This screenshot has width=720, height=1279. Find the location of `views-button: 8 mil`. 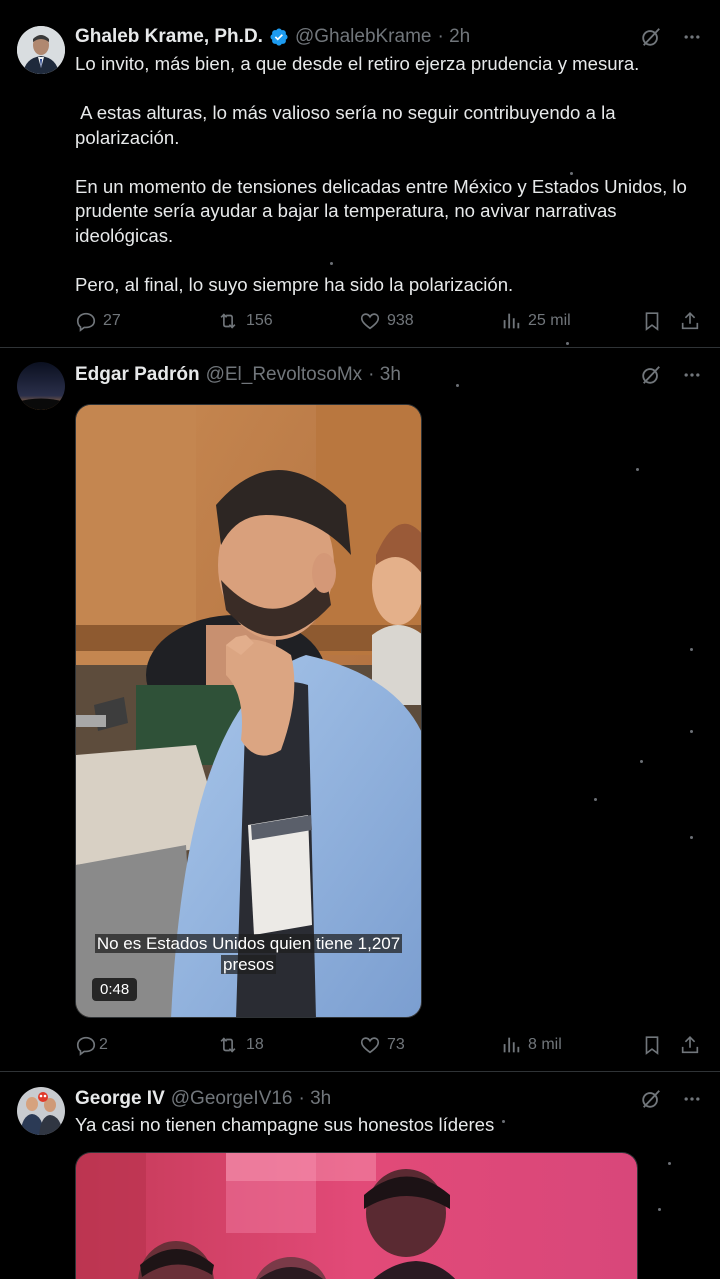

views-button: 8 mil is located at coordinates (531, 1045).